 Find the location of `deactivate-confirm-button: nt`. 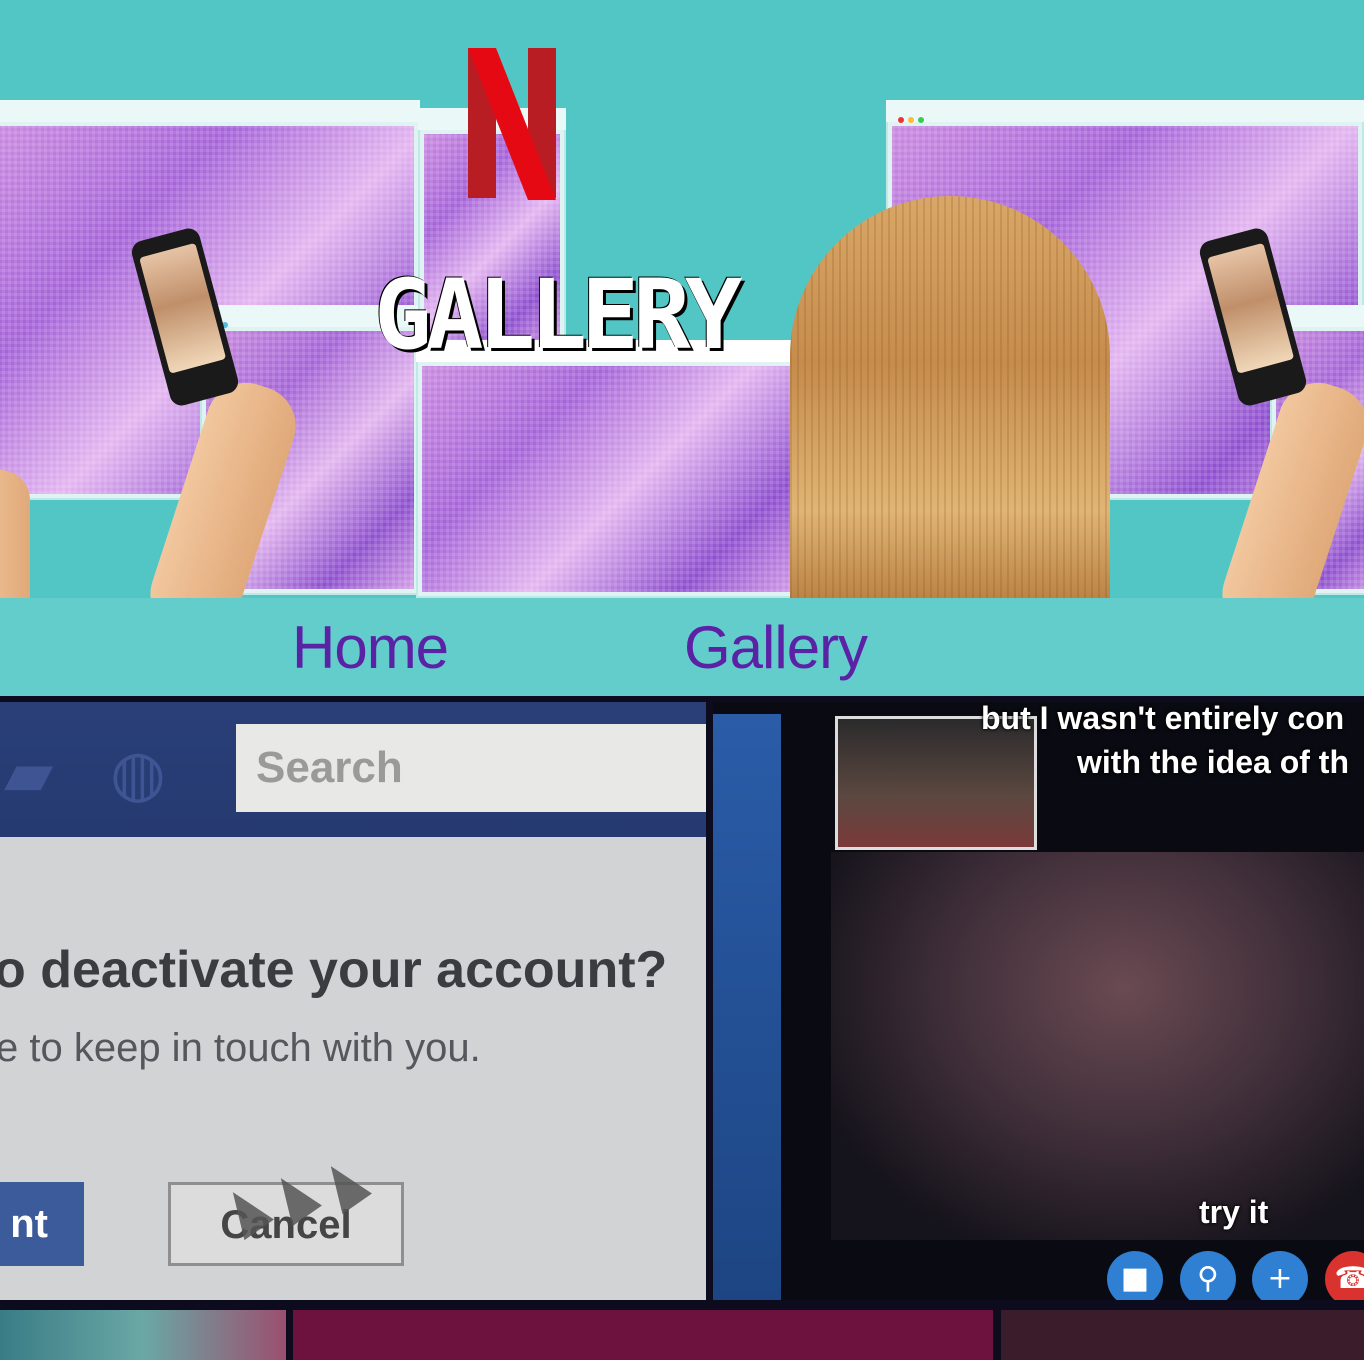

deactivate-confirm-button: nt is located at coordinates (42, 1224).